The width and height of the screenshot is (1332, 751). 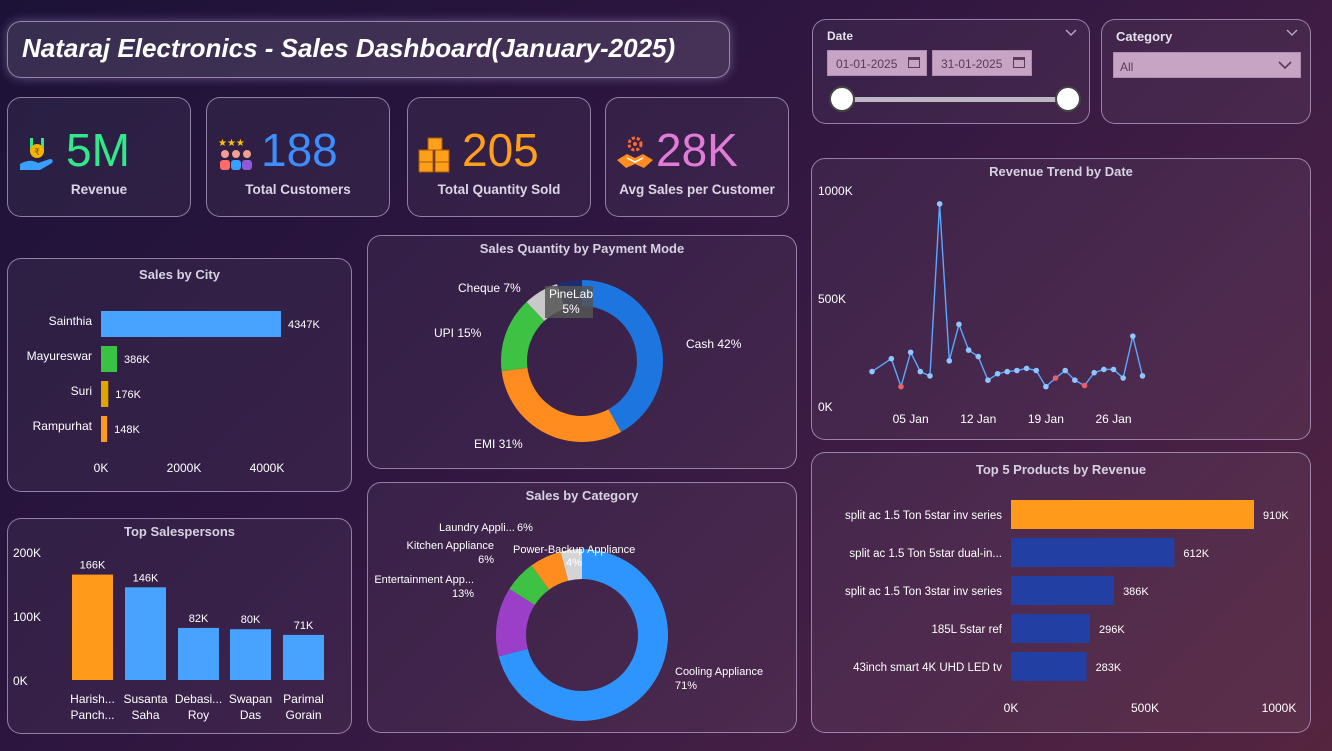 What do you see at coordinates (127, 430) in the screenshot?
I see `bar-data-label: 148K` at bounding box center [127, 430].